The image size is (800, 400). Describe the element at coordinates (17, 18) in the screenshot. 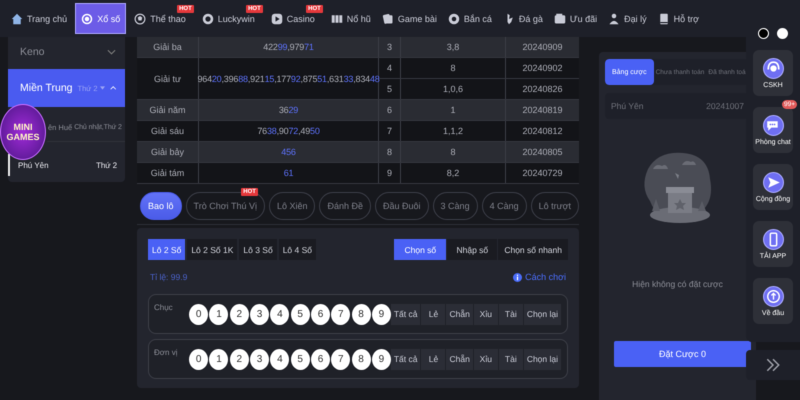

I see `home-icon` at that location.